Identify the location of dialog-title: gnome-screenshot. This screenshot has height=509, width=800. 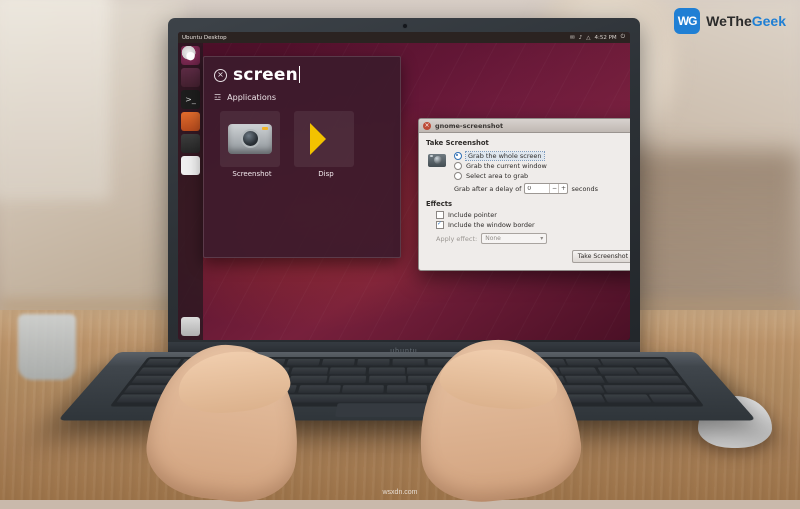
(469, 125).